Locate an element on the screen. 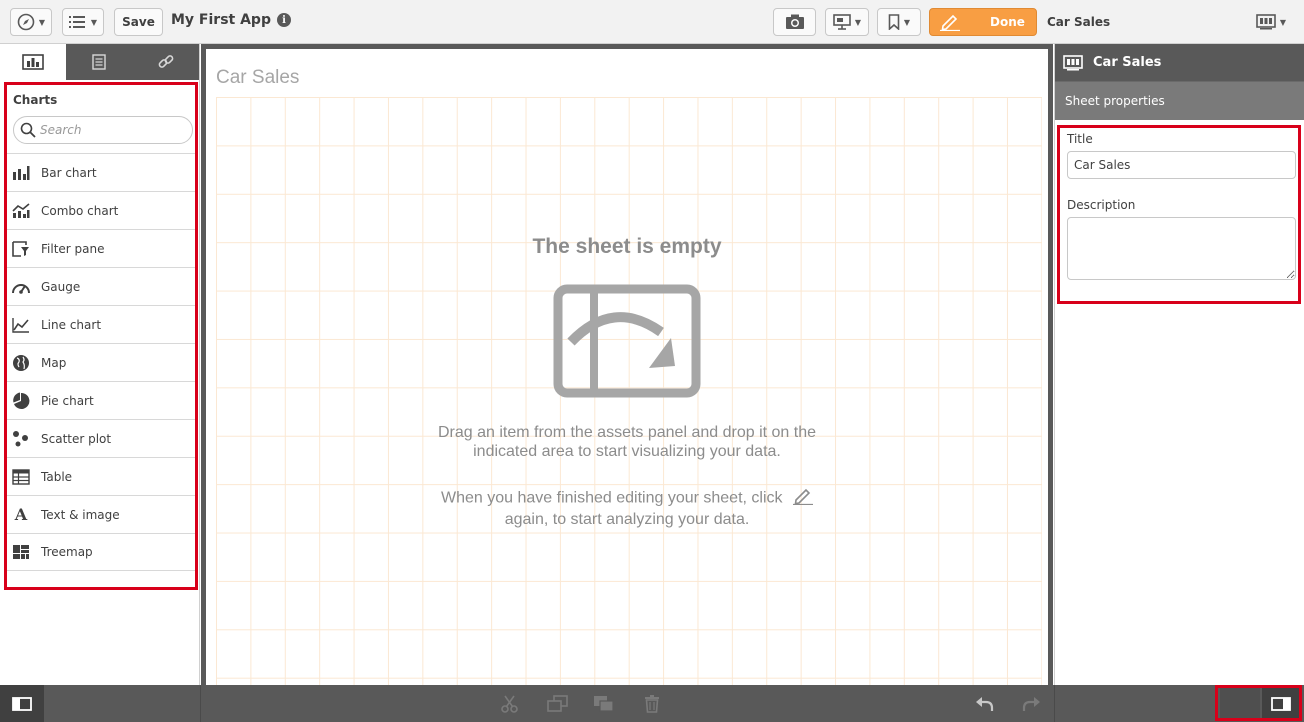 The width and height of the screenshot is (1304, 722). search-box is located at coordinates (103, 130).